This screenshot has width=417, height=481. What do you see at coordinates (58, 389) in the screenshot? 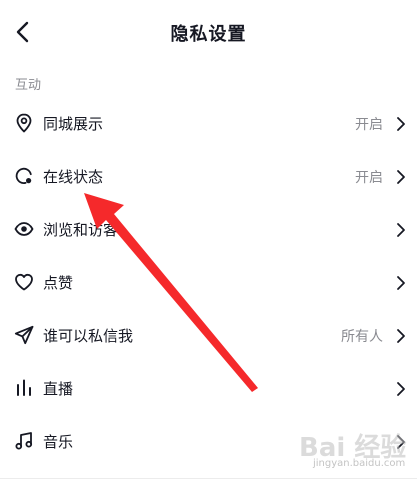
I see `list-item-label: 直播` at bounding box center [58, 389].